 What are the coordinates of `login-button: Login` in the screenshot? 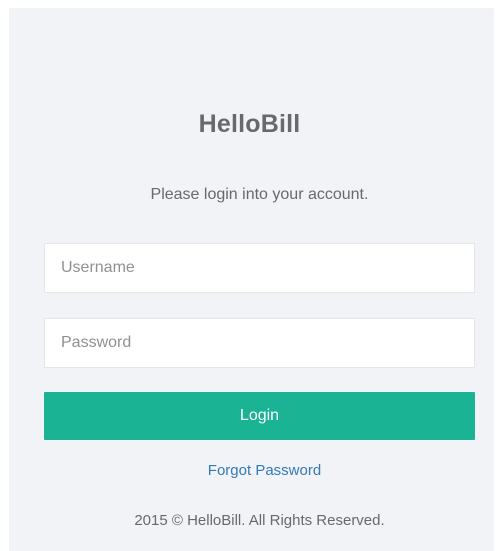 It's located at (259, 416).